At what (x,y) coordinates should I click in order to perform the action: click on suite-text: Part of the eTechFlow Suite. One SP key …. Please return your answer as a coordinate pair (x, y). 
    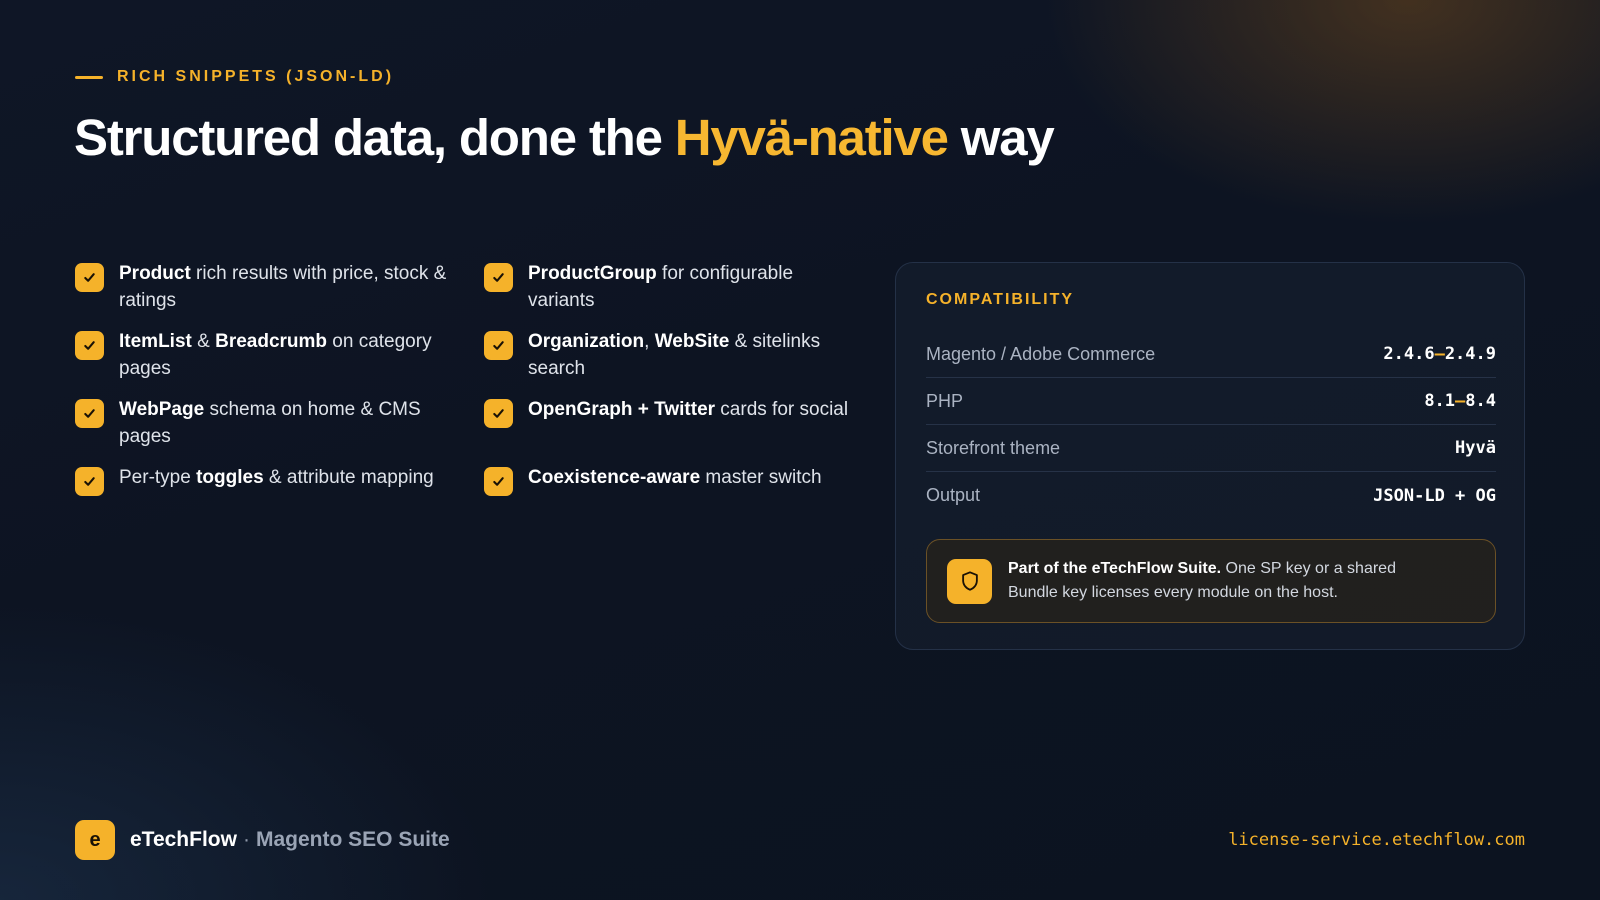
    Looking at the image, I should click on (1202, 580).